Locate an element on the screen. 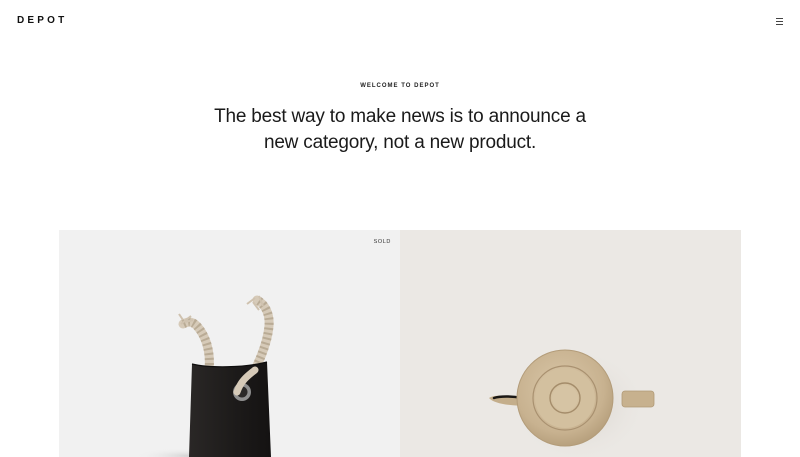  teapot-product-image is located at coordinates (572, 402).